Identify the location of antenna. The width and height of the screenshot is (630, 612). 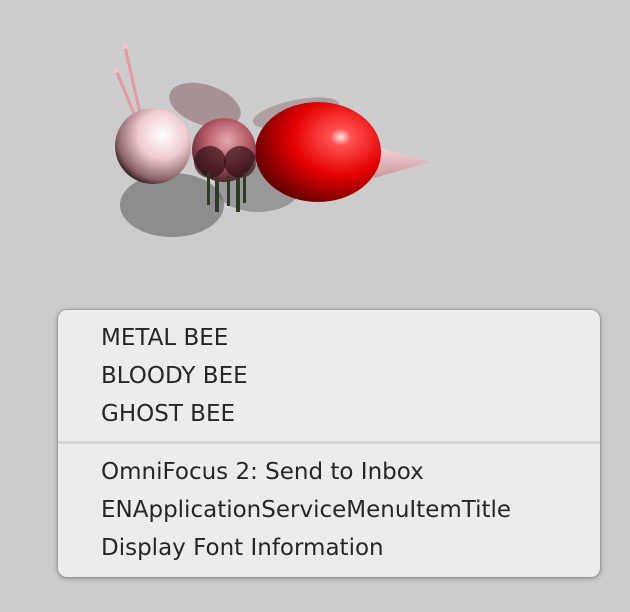
(127, 80).